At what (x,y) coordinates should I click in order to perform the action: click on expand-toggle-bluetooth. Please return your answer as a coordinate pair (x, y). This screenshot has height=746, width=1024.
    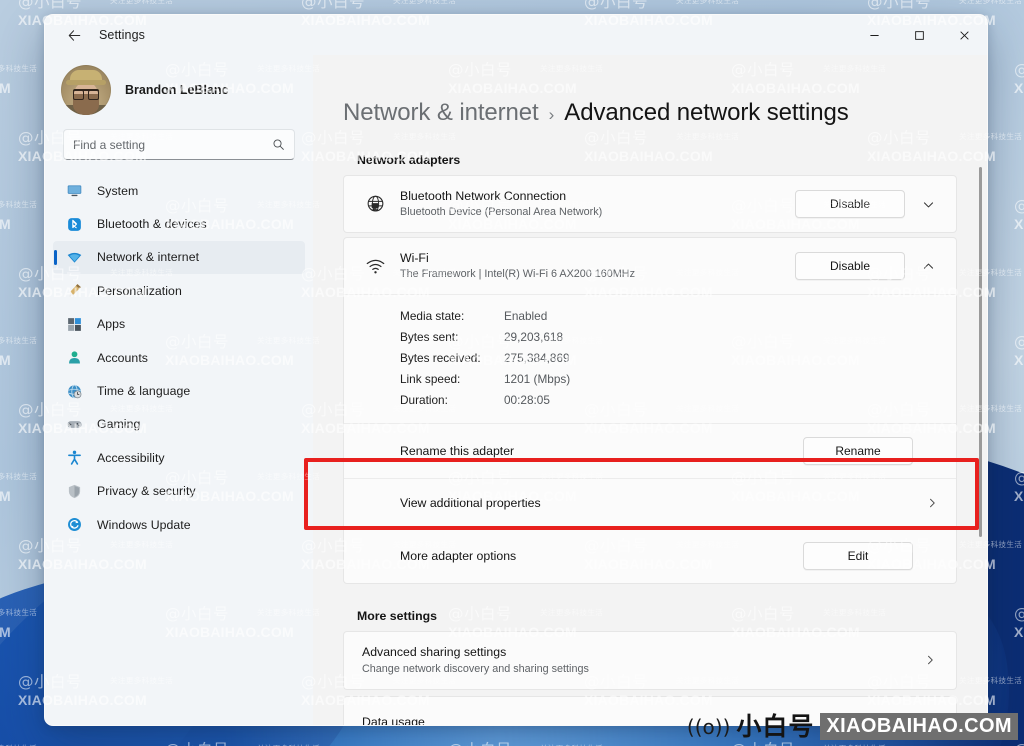
    Looking at the image, I should click on (928, 204).